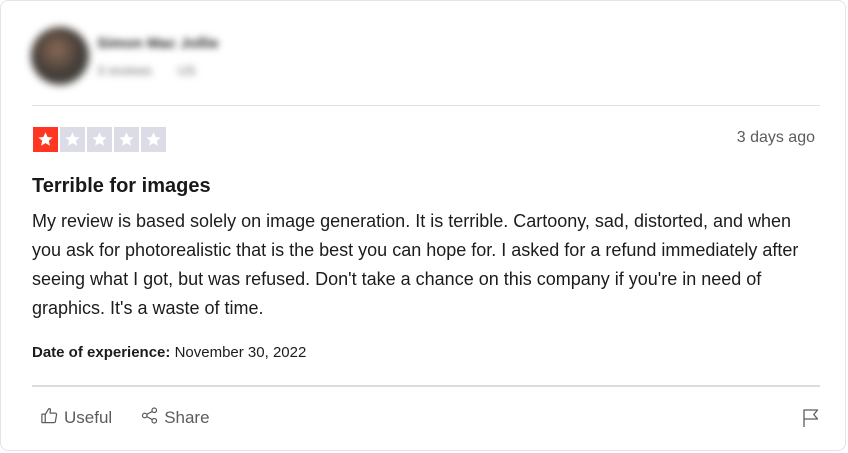  What do you see at coordinates (125, 418) in the screenshot?
I see `review-actions: Useful Share` at bounding box center [125, 418].